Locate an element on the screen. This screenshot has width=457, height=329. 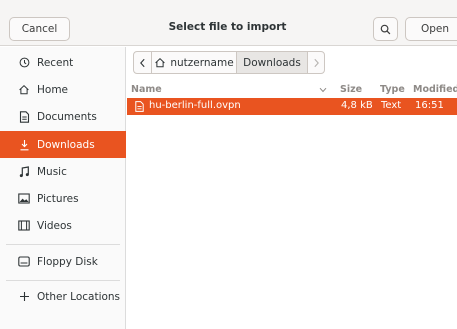
dialog-title: Select file to import is located at coordinates (227, 27).